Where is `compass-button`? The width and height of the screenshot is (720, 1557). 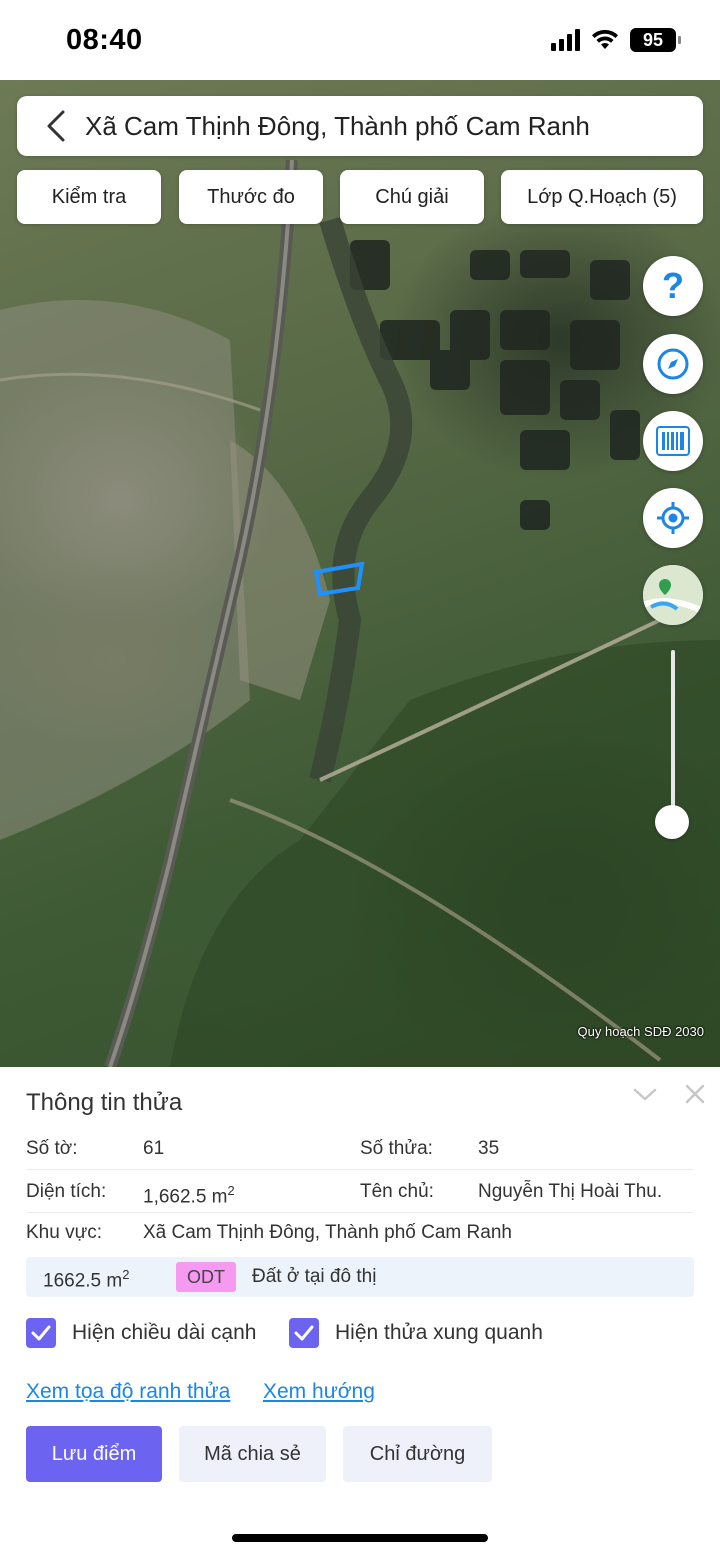
compass-button is located at coordinates (673, 364).